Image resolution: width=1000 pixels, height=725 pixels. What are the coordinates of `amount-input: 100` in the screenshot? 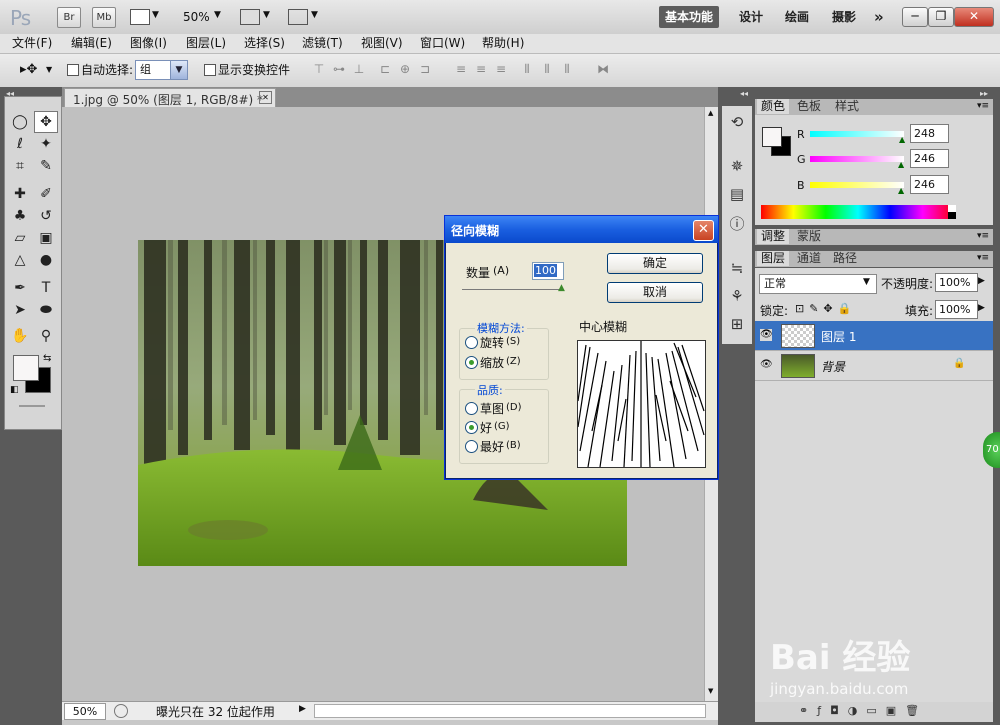 It's located at (548, 271).